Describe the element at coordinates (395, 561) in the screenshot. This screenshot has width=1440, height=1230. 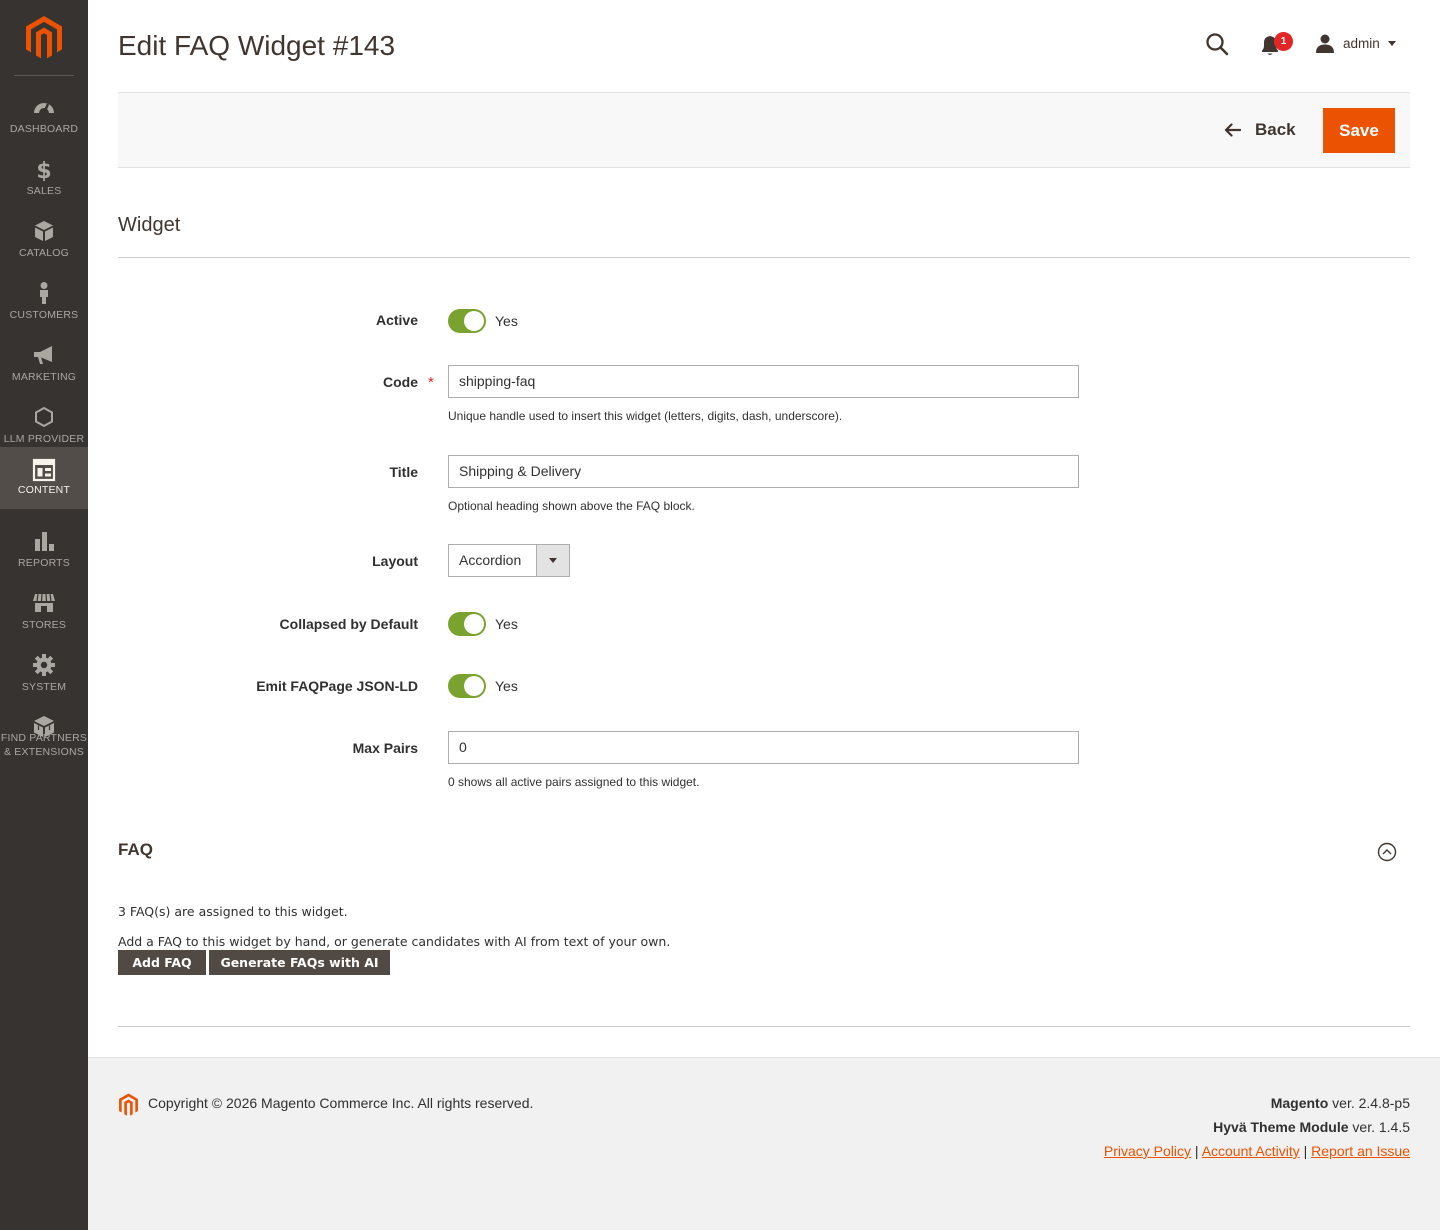
I see `layout-label: Layout` at that location.